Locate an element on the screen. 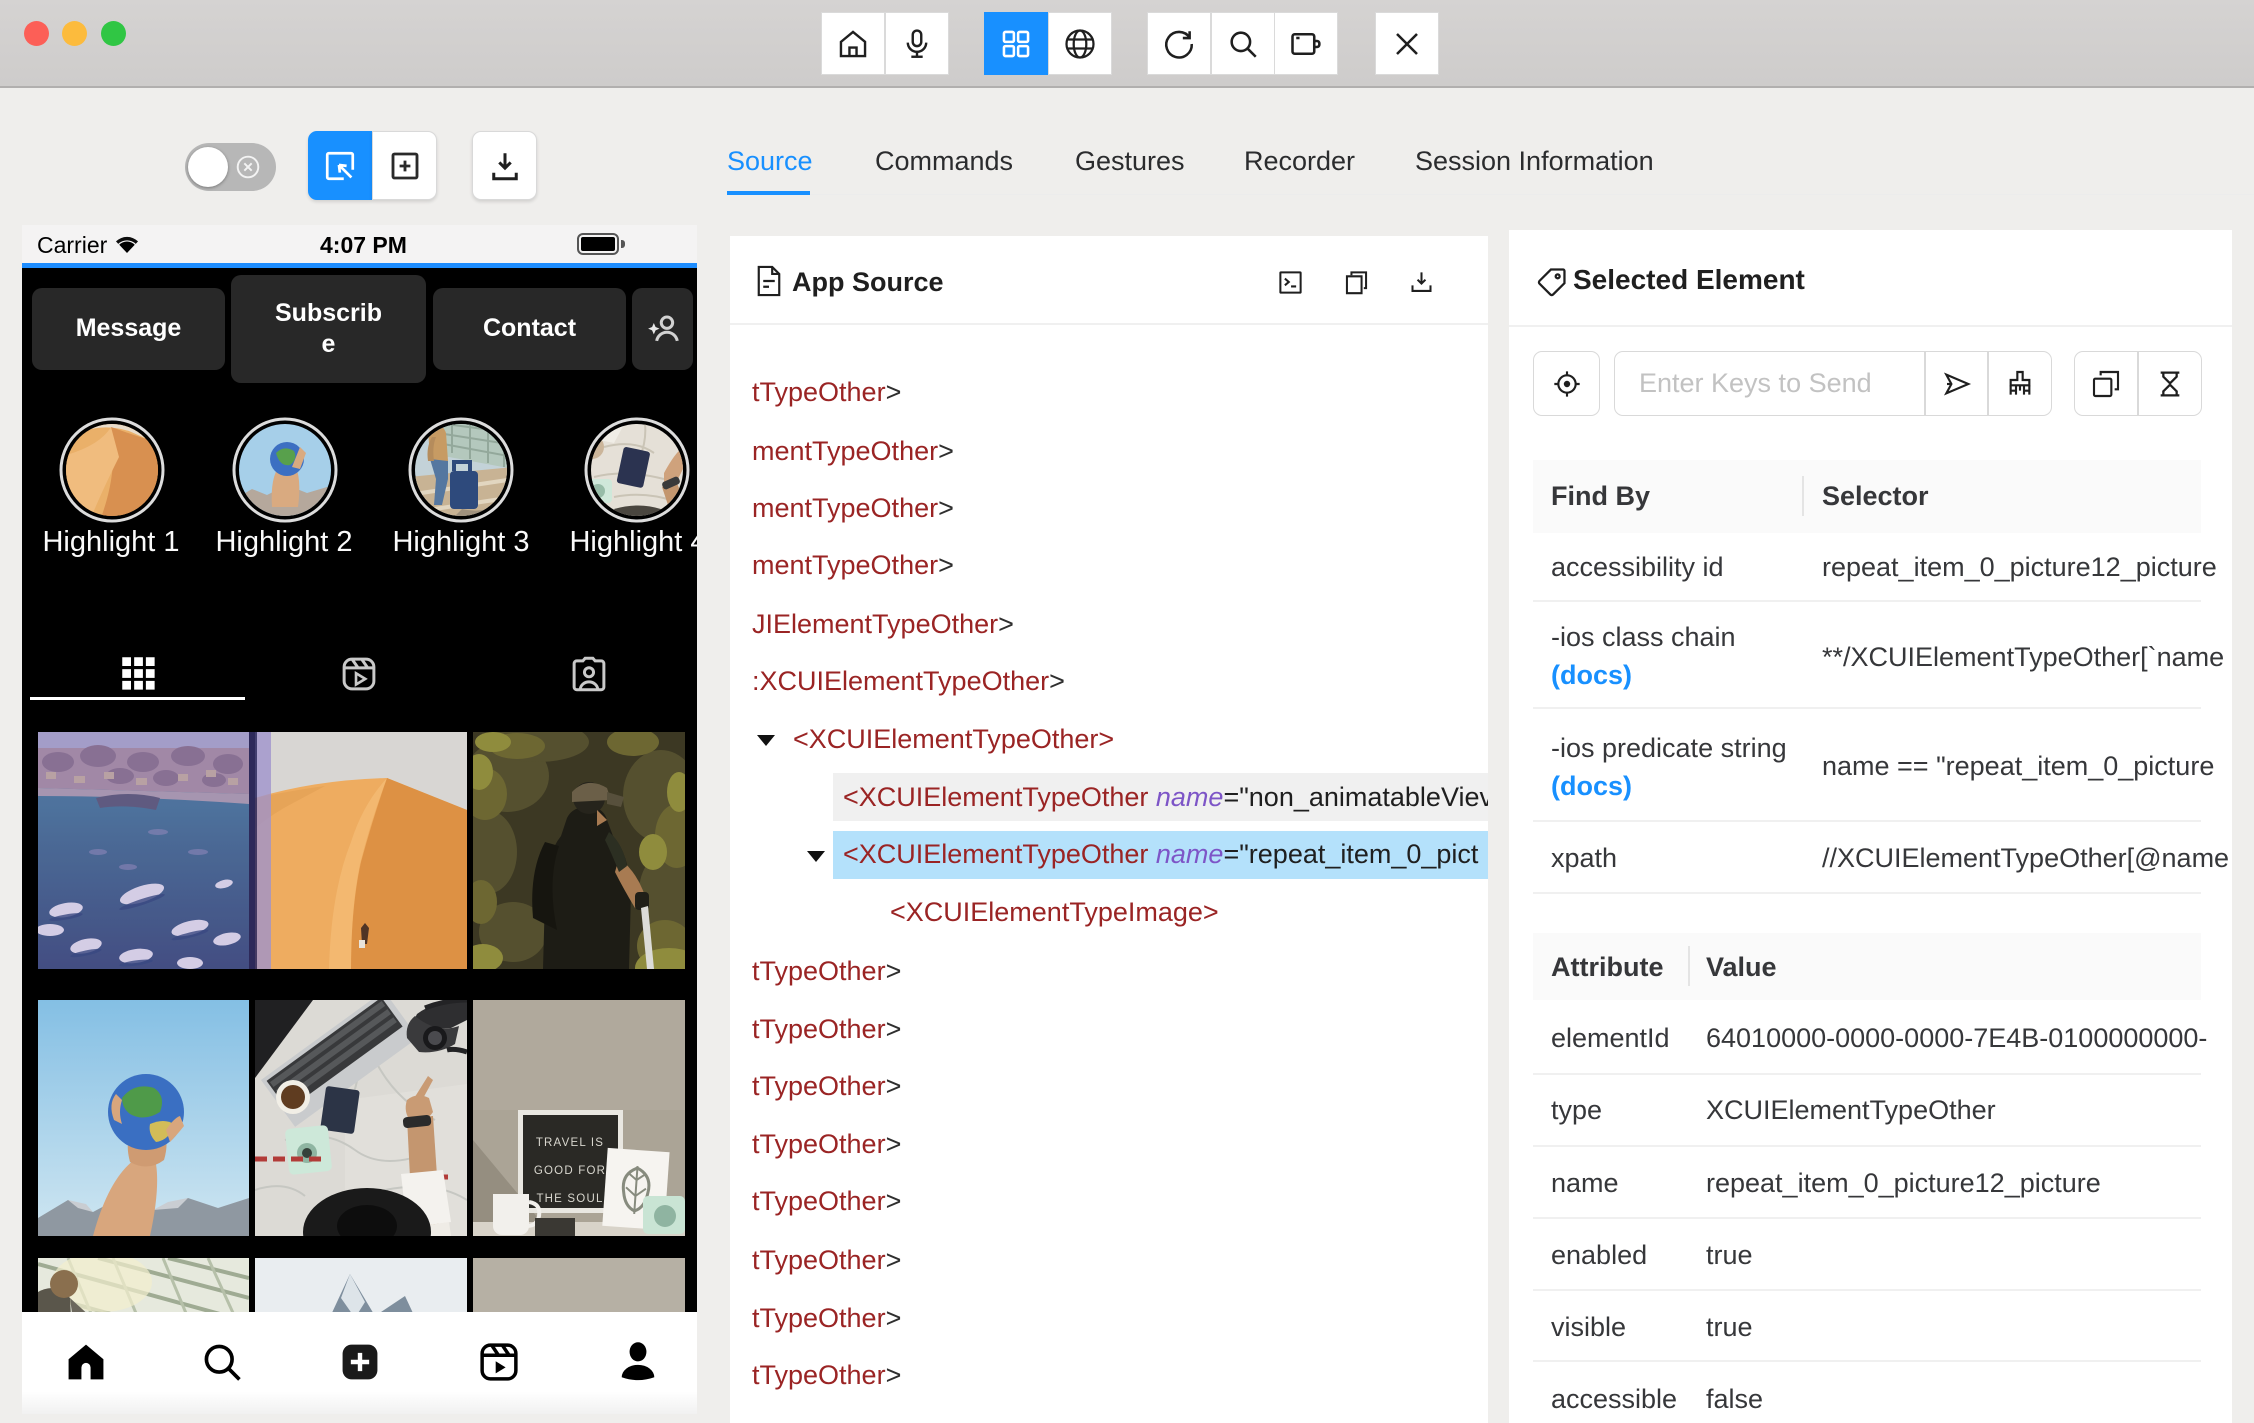 The image size is (2254, 1423). svg-text: THE SOUL is located at coordinates (569, 1199).